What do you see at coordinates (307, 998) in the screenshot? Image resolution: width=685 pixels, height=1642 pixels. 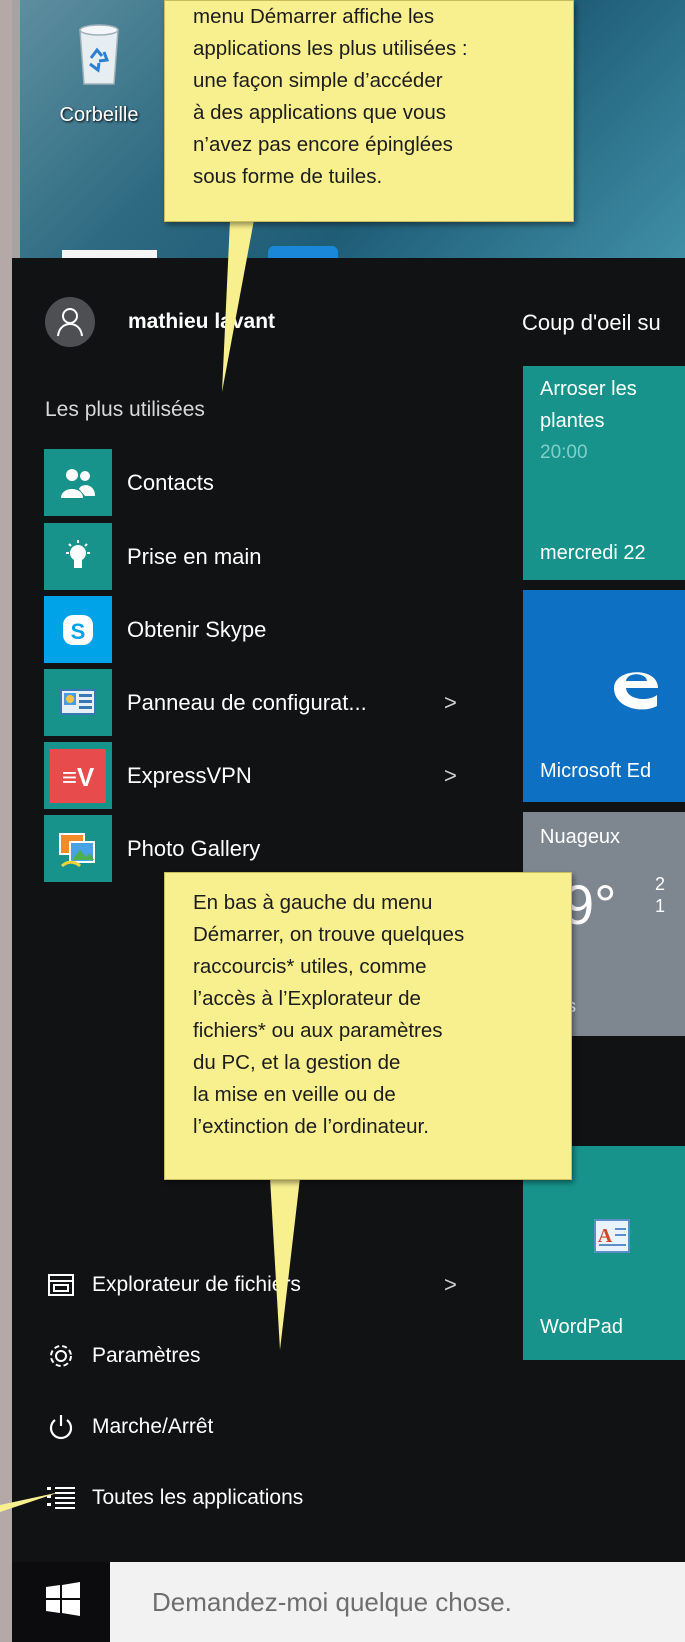 I see `callout-line: l’accès à l’Explorateur de` at bounding box center [307, 998].